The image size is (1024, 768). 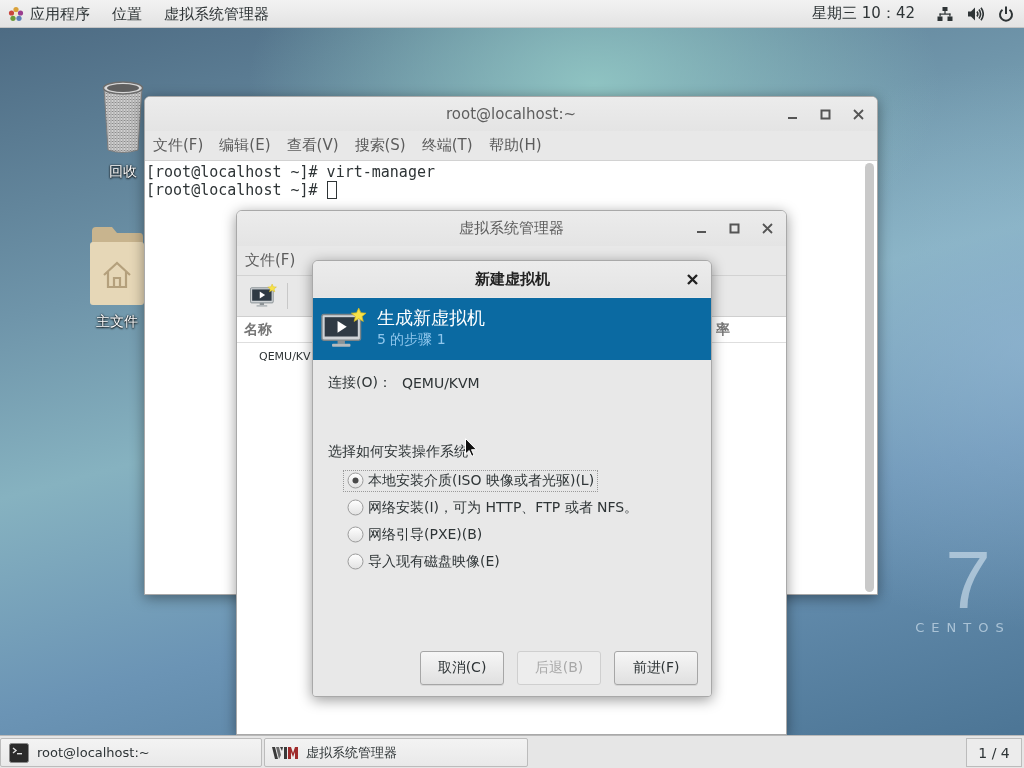 I want to click on install-method-prompt: 选择如何安装操作系统, so click(x=398, y=452).